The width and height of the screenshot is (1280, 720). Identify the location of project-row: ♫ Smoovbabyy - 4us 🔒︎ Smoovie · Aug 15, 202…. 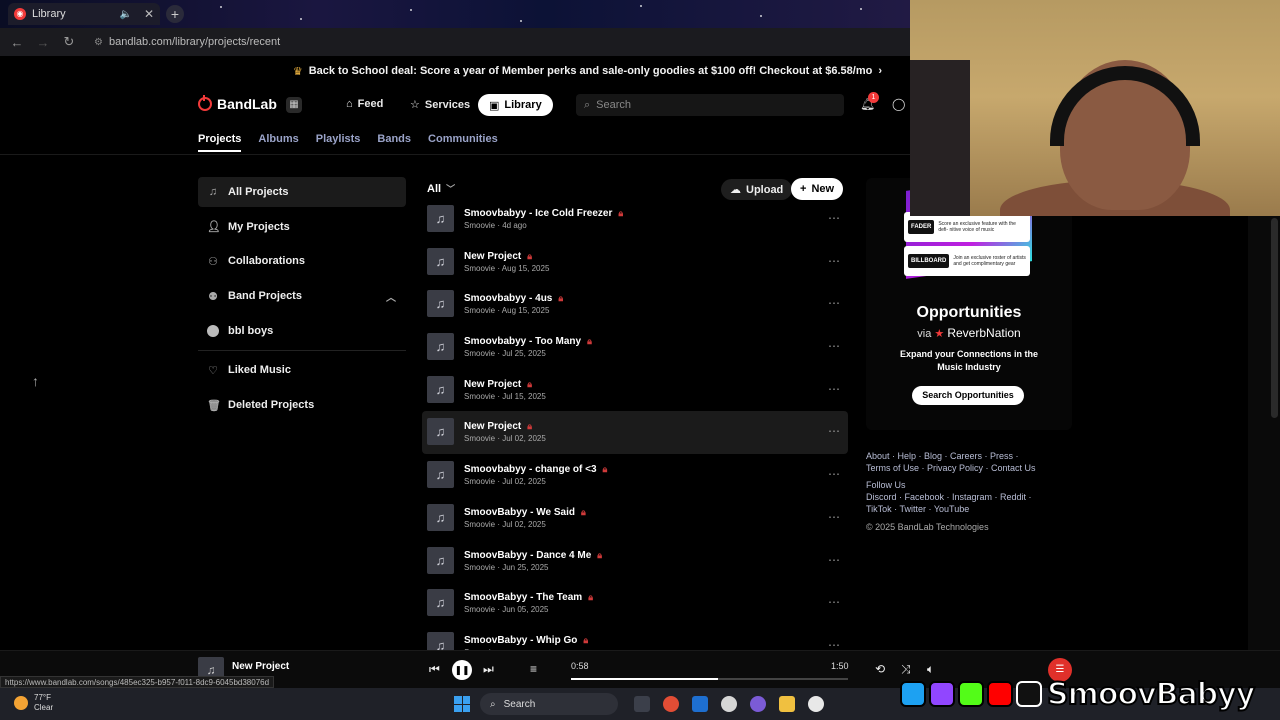
(635, 304).